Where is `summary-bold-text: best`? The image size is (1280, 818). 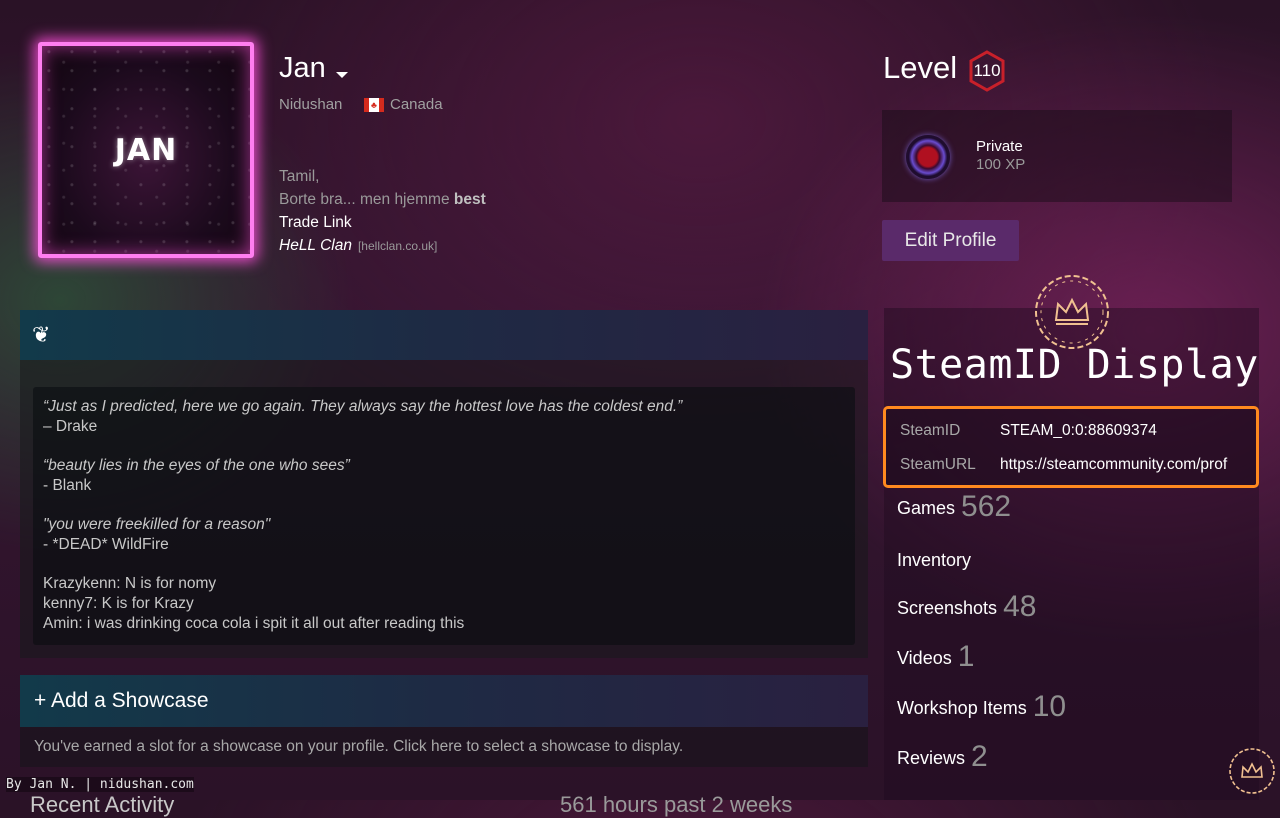
summary-bold-text: best is located at coordinates (469, 199).